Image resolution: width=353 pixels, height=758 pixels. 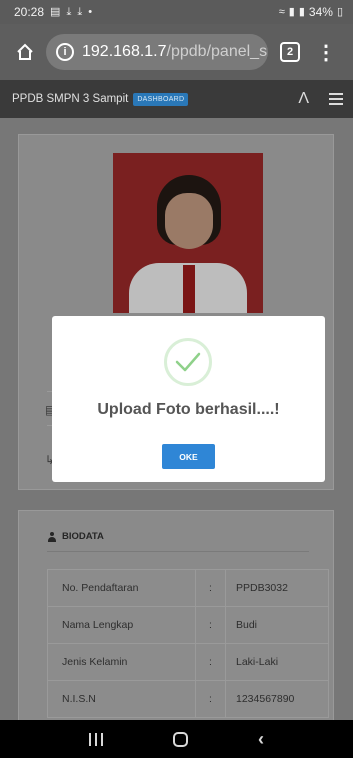 I want to click on table-row: Jenis Kelamin : Laki-Laki, so click(x=188, y=662).